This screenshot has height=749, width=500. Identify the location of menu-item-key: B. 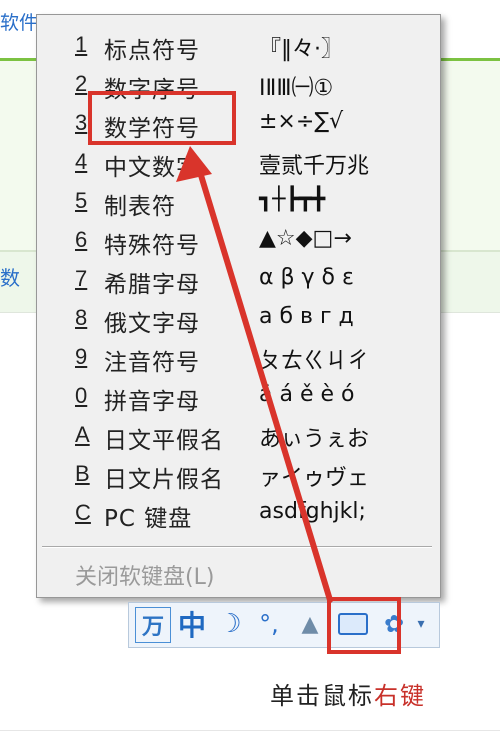
(82, 473).